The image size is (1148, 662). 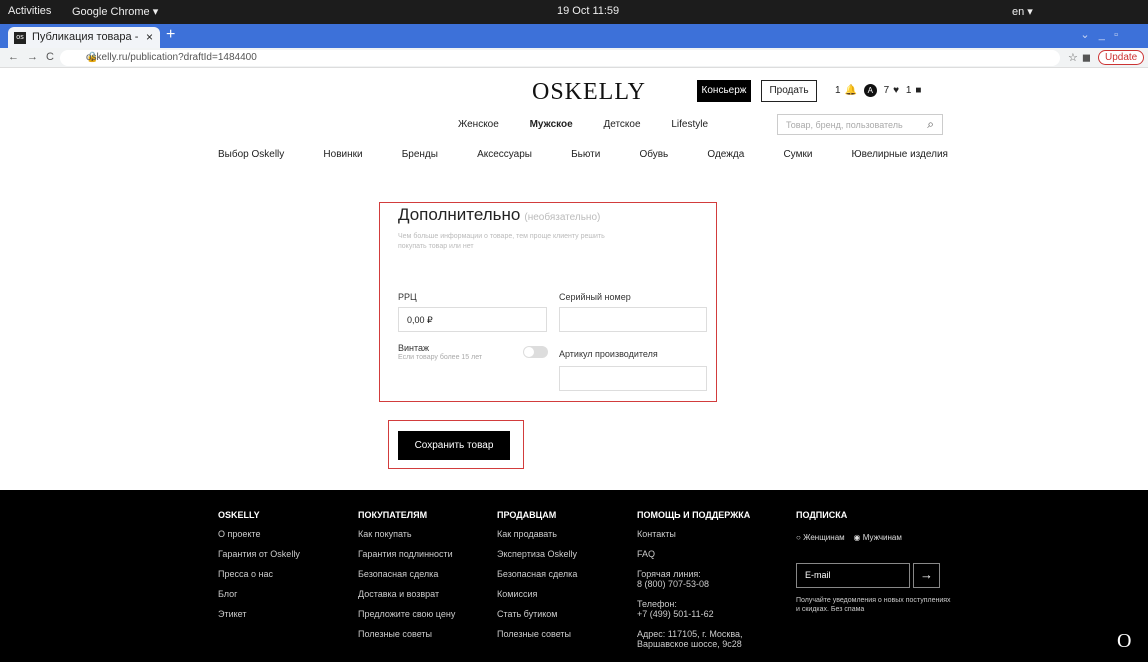 What do you see at coordinates (585, 154) in the screenshot?
I see `category-item: Бьюти` at bounding box center [585, 154].